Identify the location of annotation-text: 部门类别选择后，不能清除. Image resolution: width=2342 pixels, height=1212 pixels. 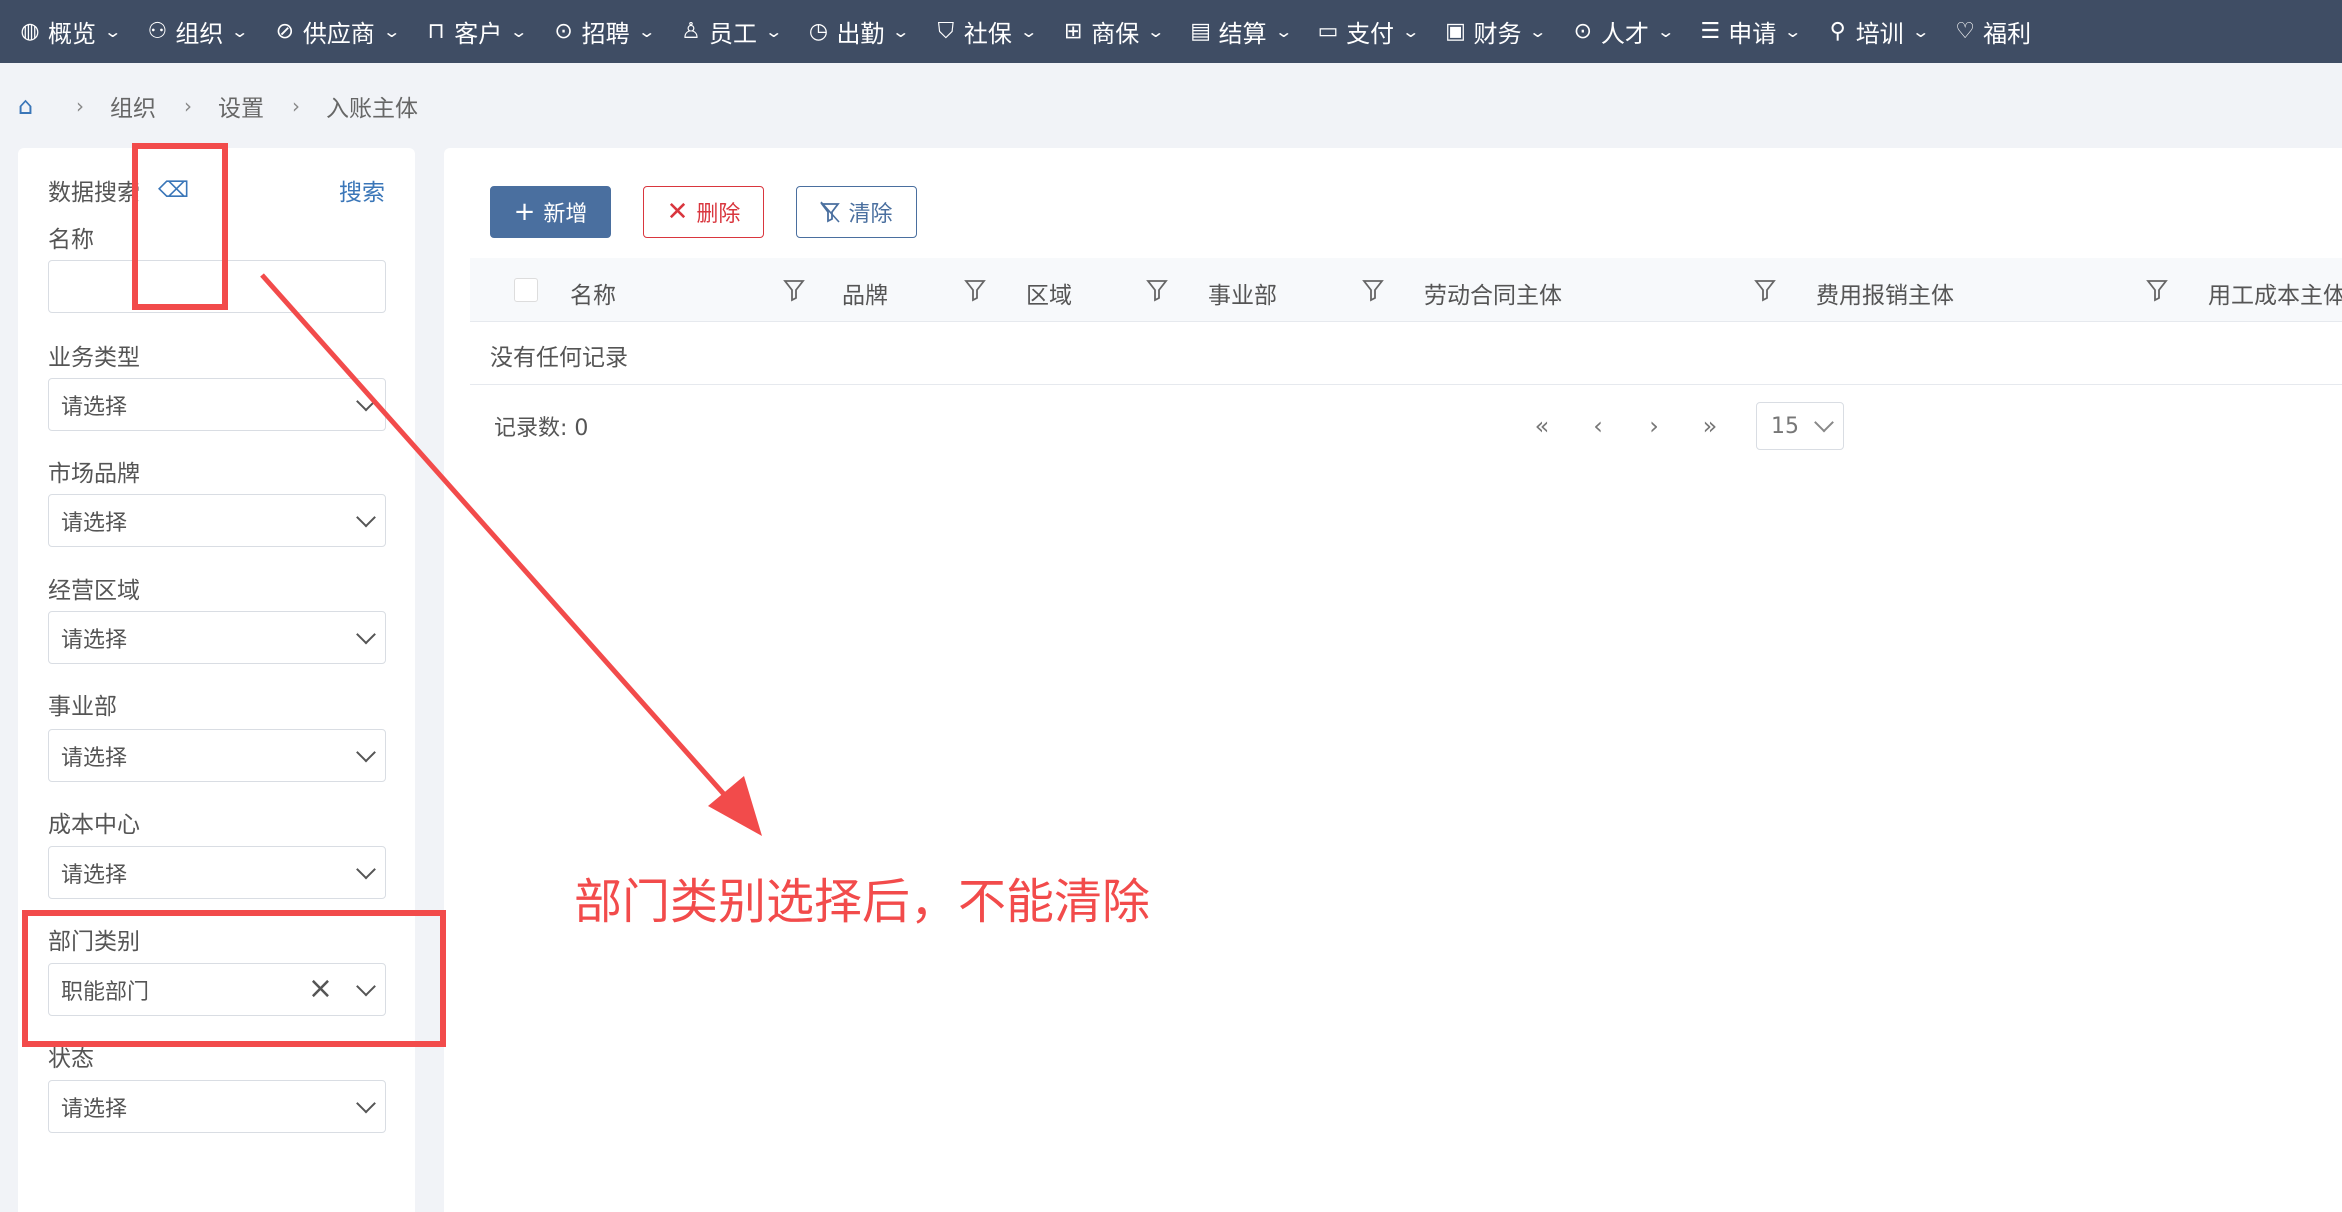
(862, 902).